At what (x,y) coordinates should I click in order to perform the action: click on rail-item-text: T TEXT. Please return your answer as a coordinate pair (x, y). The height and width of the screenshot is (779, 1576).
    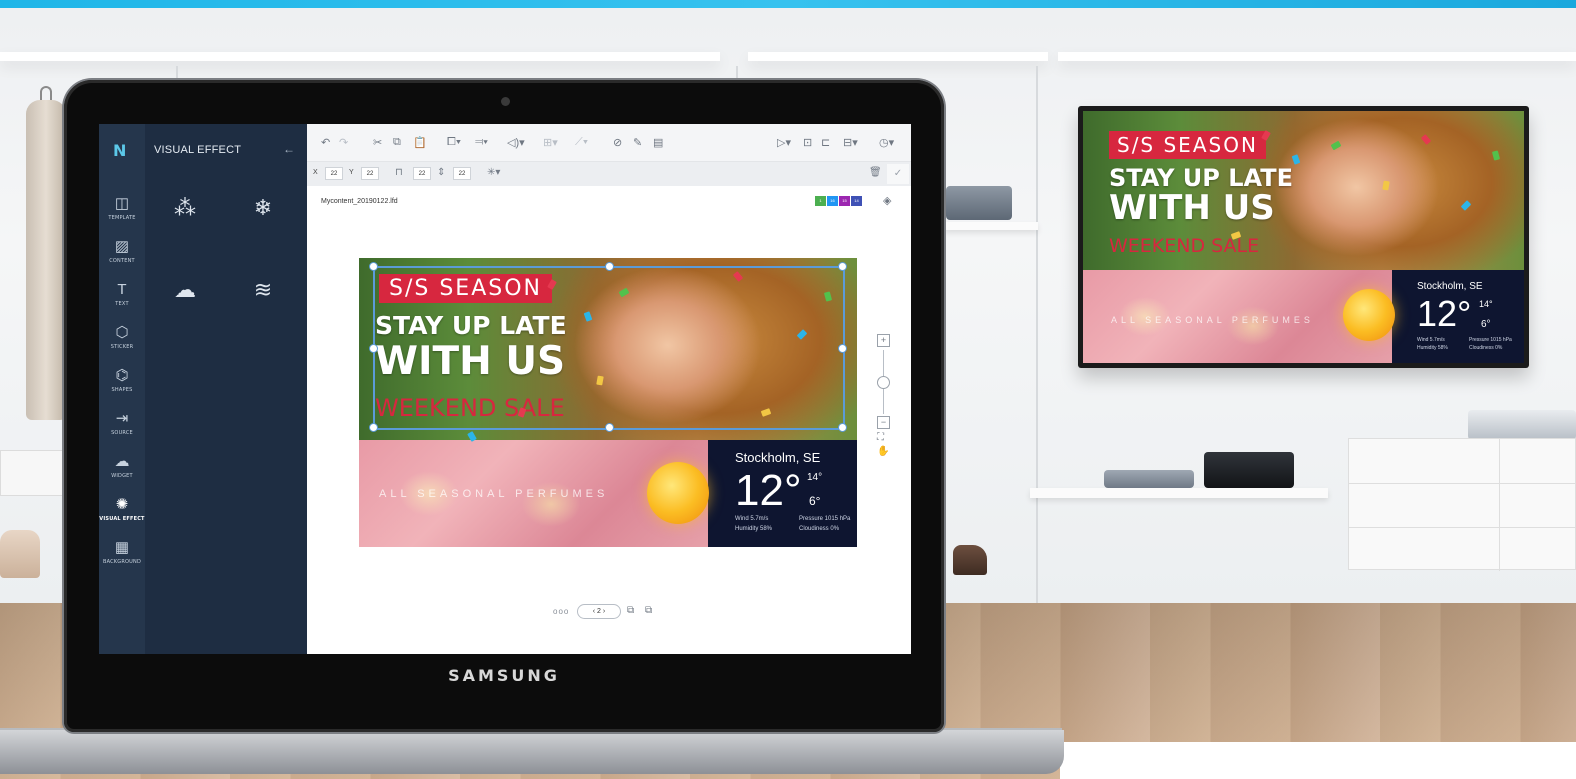
    Looking at the image, I should click on (122, 301).